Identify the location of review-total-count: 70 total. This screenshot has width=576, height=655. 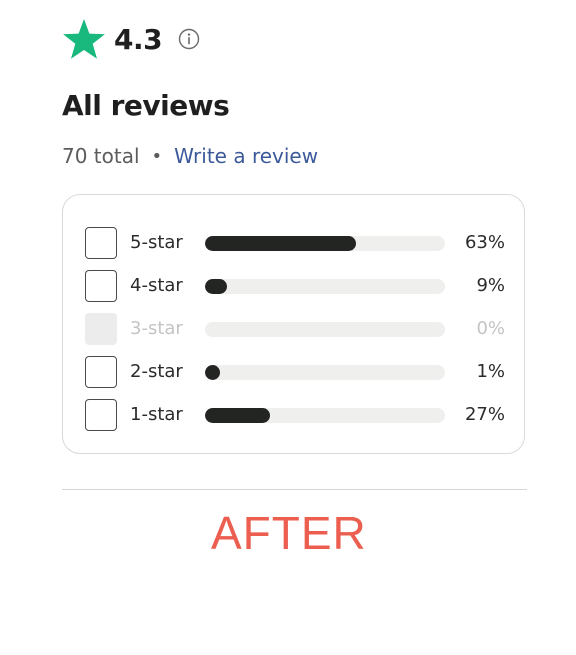
(101, 156).